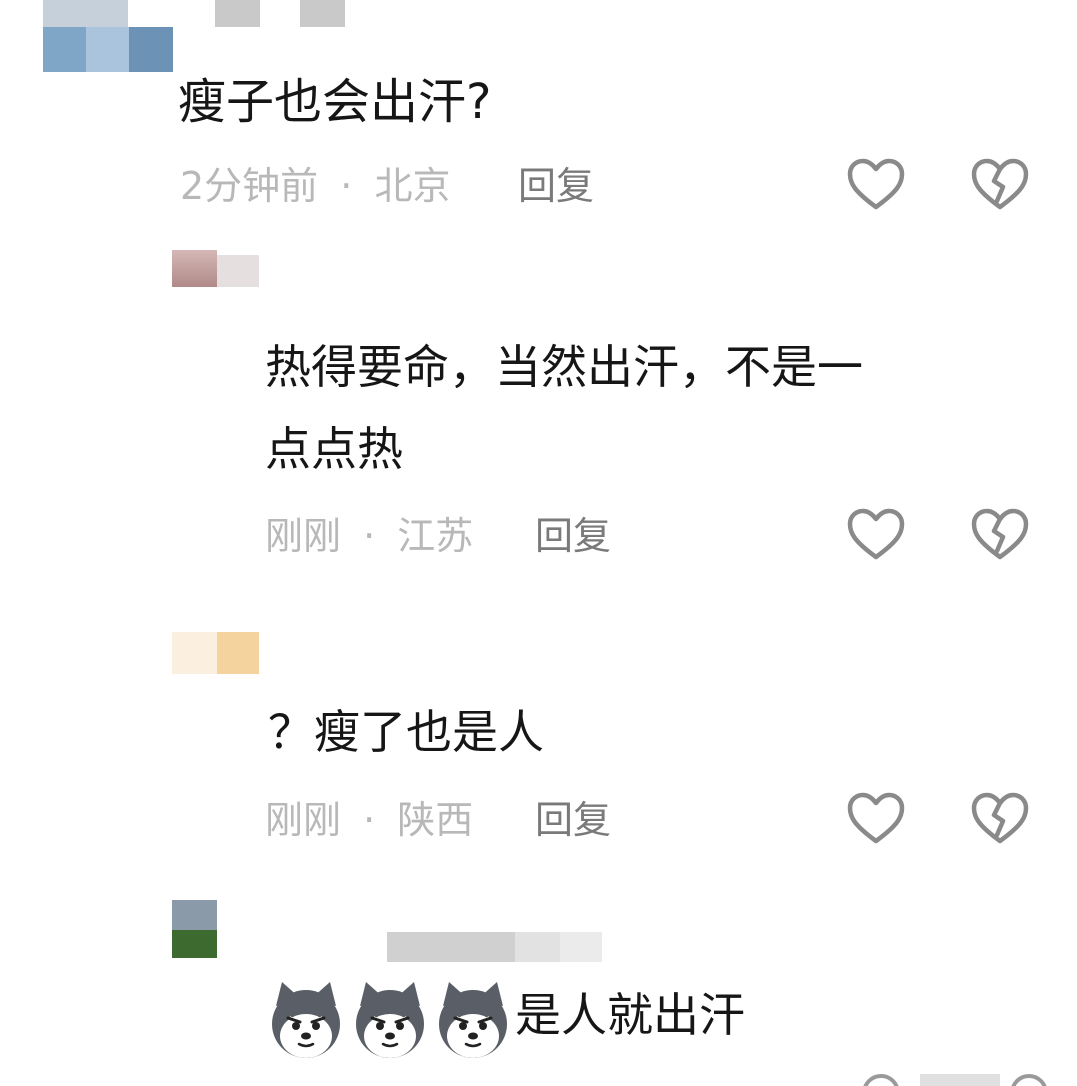 This screenshot has width=1077, height=1086. Describe the element at coordinates (334, 449) in the screenshot. I see `comment-text-line: 点点热` at that location.